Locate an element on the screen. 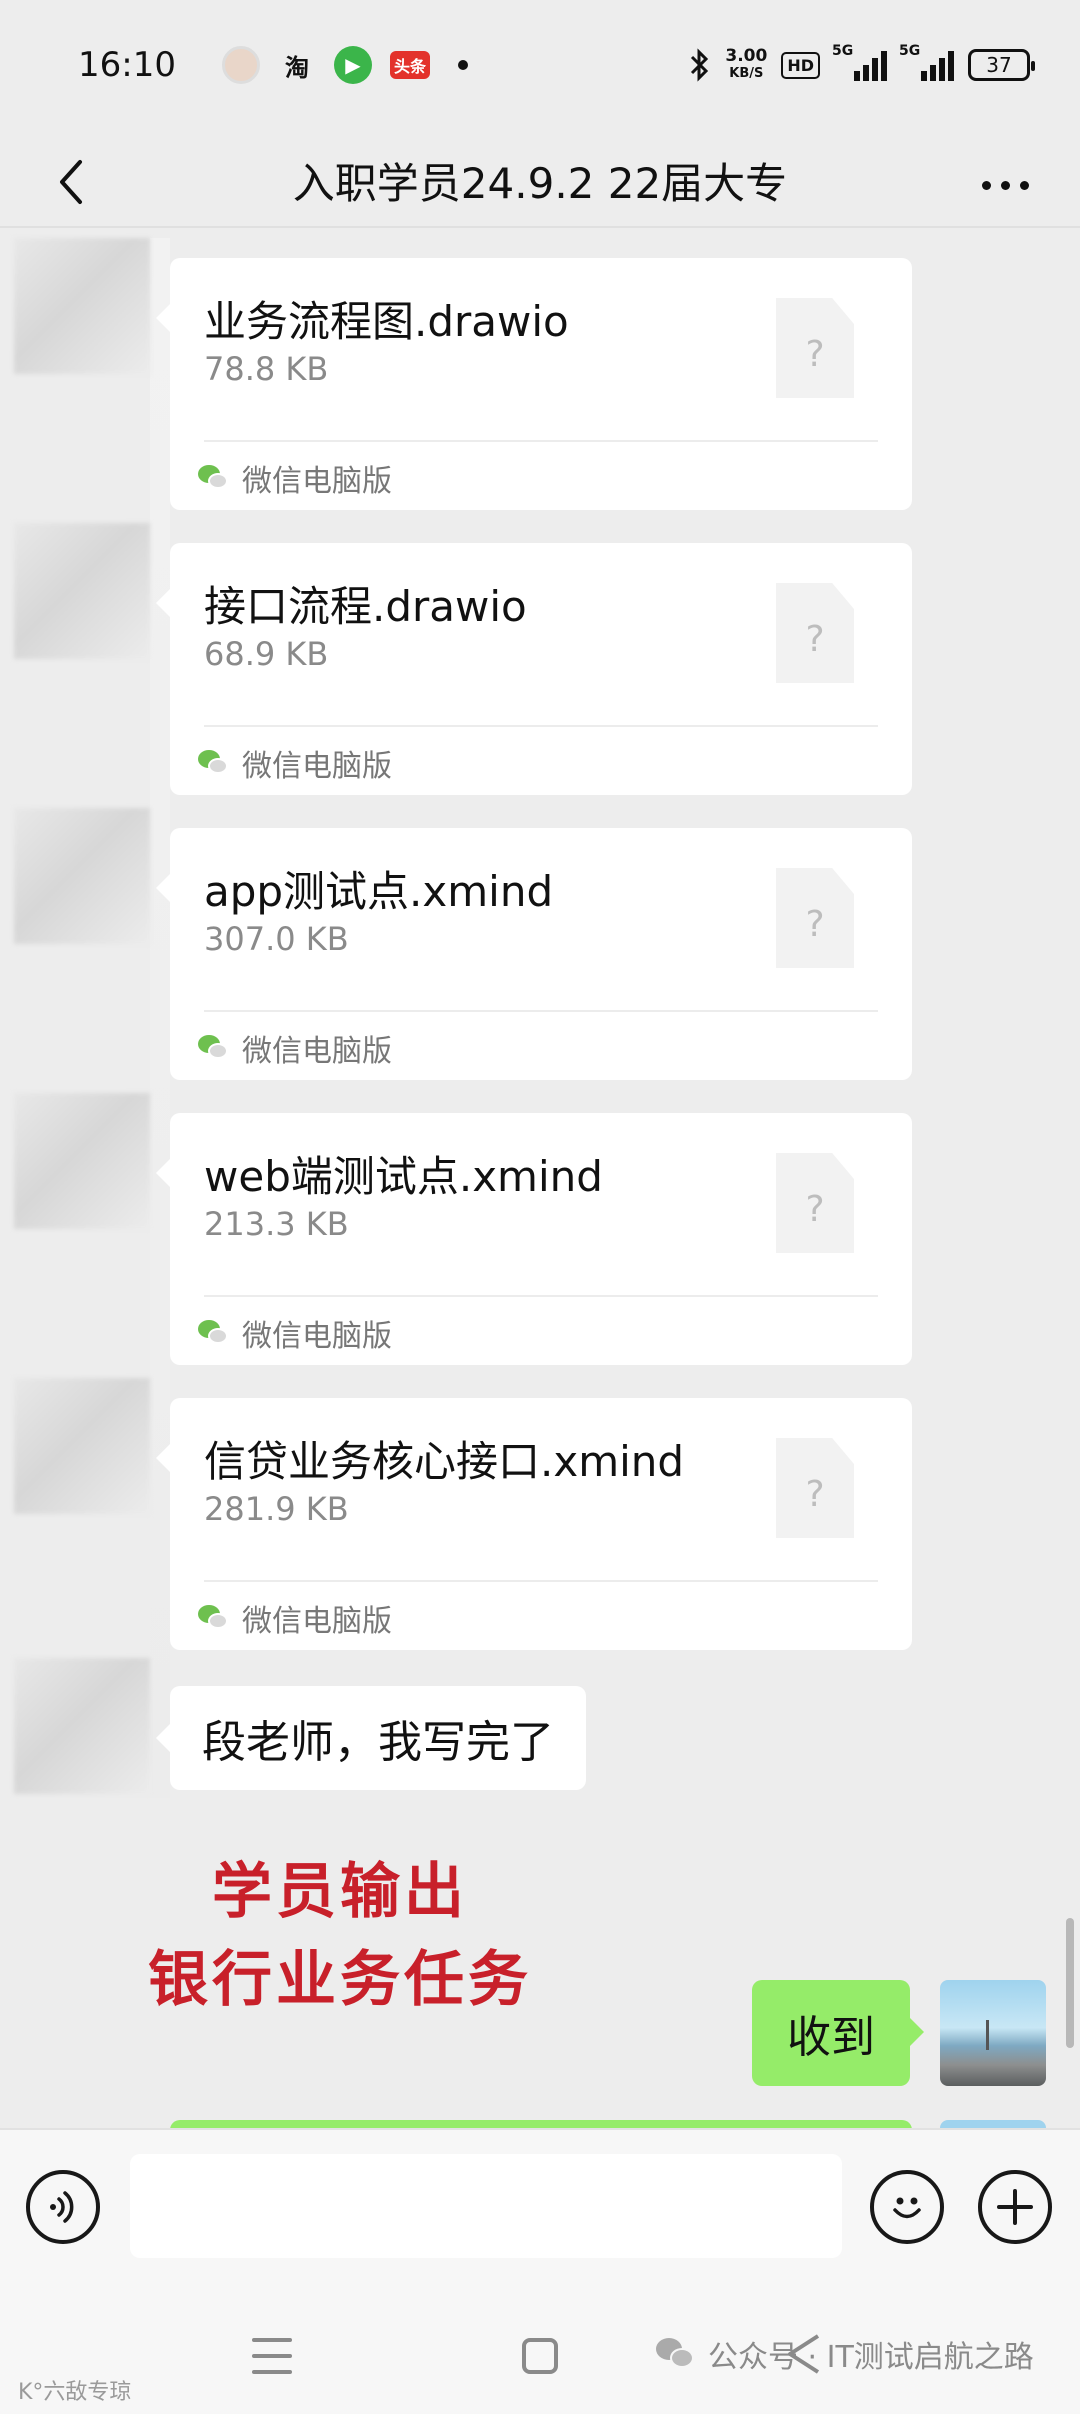 This screenshot has height=2414, width=1080. signal-5g-icon: 5G is located at coordinates (859, 62).